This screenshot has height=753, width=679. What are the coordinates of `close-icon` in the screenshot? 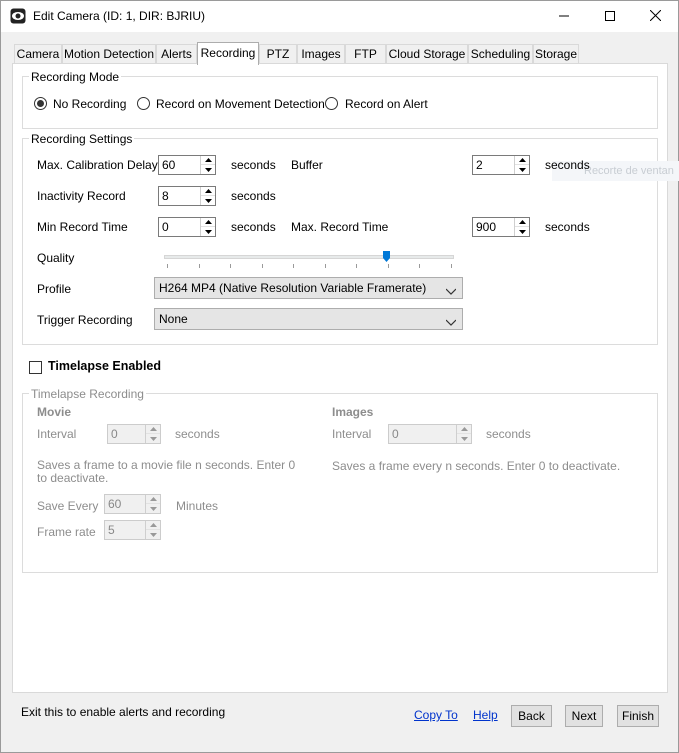 It's located at (655, 16).